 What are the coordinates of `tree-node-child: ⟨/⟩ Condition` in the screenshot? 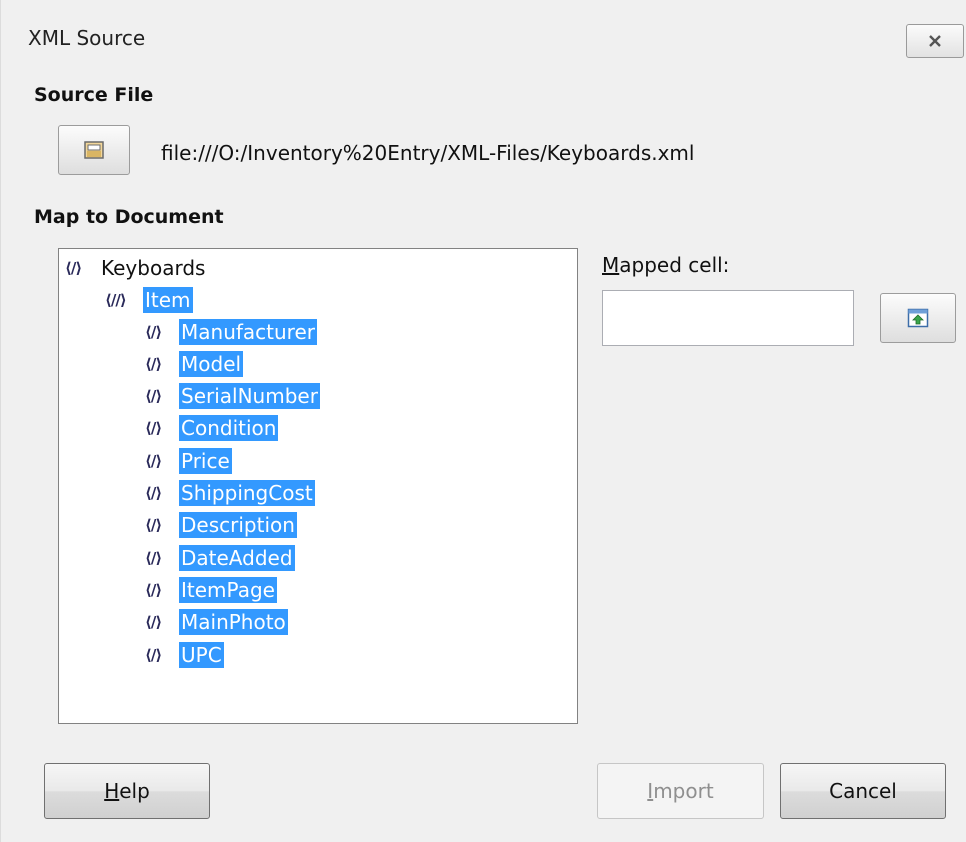 It's located at (212, 428).